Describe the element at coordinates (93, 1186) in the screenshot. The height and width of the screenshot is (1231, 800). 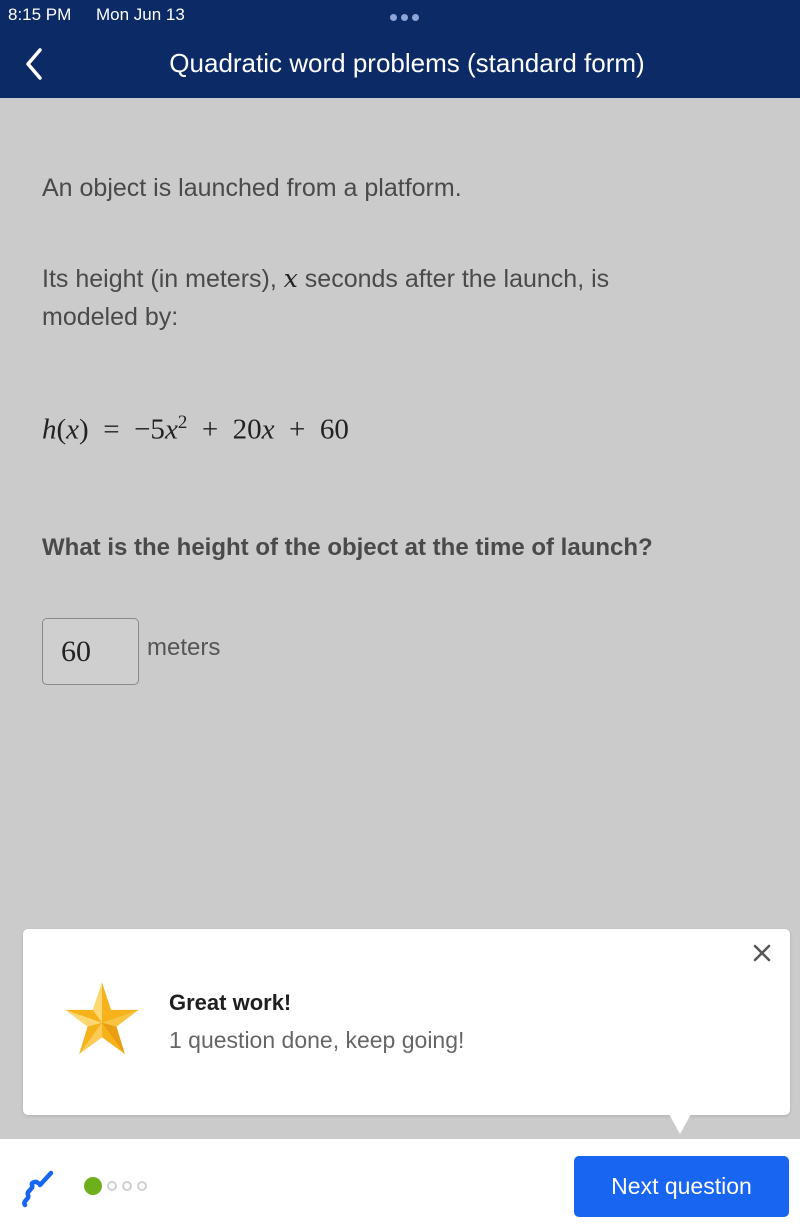
I see `progress-dot-complete` at that location.